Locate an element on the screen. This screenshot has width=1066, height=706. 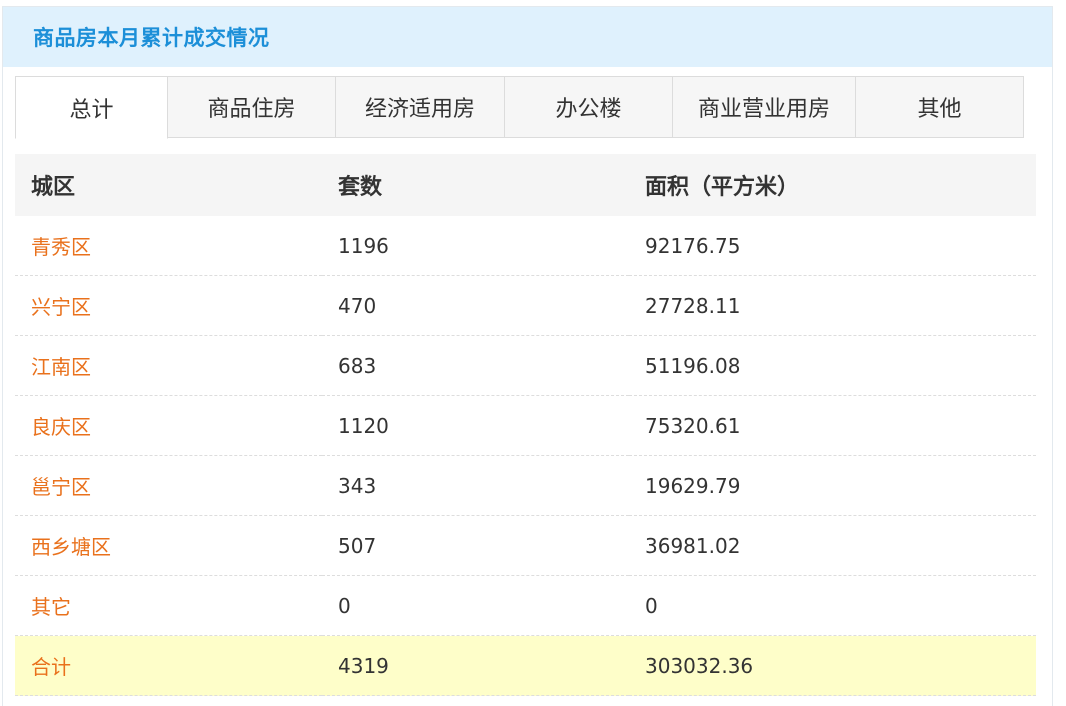
table-row: 邕宁区 343 19629.79 is located at coordinates (525, 485).